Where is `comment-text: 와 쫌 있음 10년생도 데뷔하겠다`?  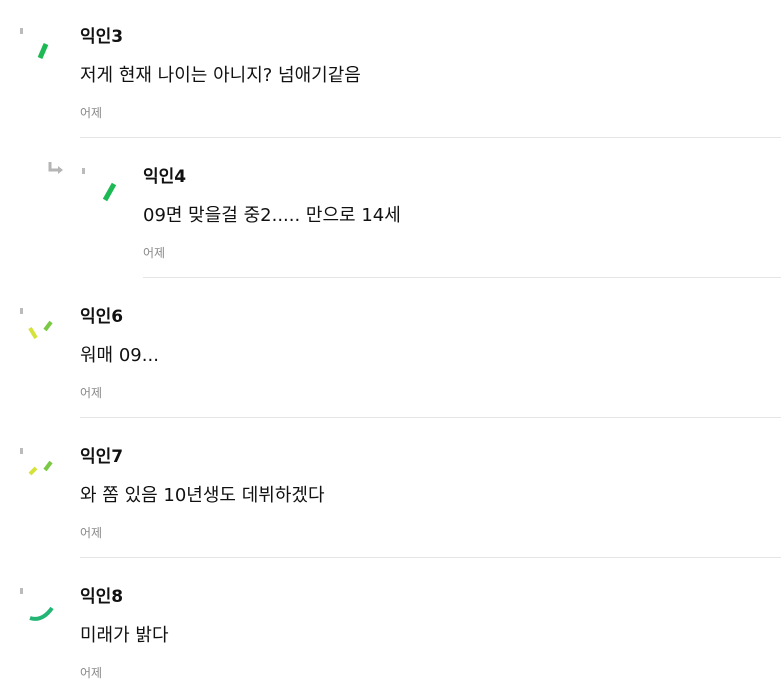 comment-text: 와 쫌 있음 10년생도 데뷔하겠다 is located at coordinates (202, 495).